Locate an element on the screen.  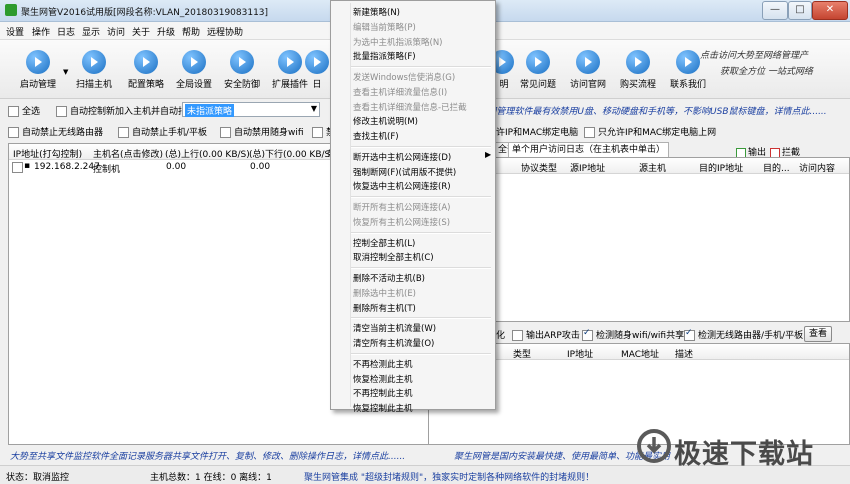
menu-item: 为选中主机指派策略(N) is located at coordinates (398, 42).